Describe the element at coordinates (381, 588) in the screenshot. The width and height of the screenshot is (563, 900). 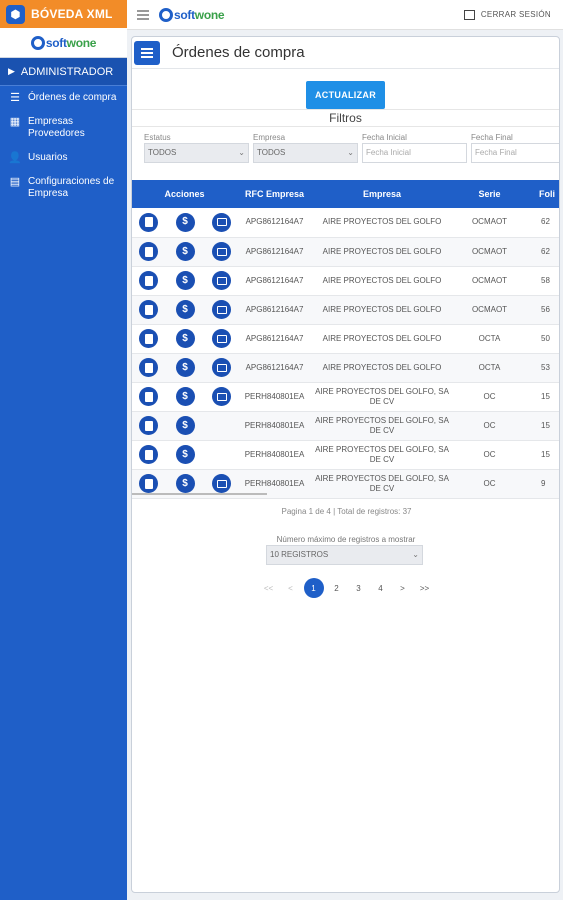
I see `page-button-4: 4` at that location.